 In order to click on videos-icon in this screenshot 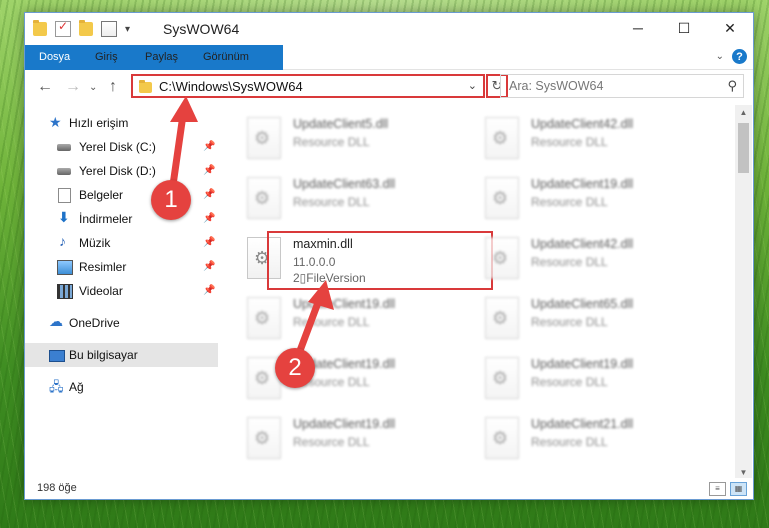, I will do `click(65, 291)`.